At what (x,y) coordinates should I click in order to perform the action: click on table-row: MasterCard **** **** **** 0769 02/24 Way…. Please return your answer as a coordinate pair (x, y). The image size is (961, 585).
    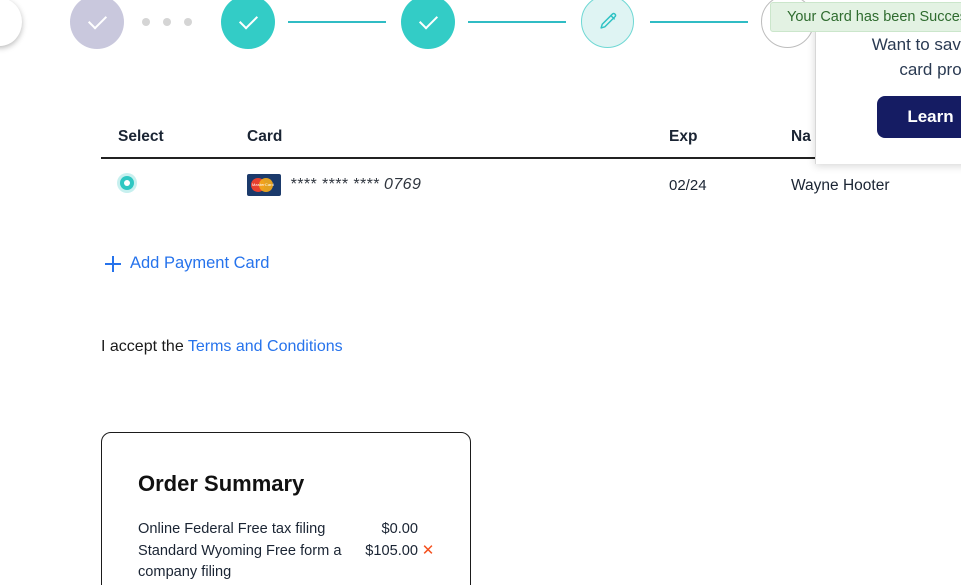
    Looking at the image, I should click on (516, 187).